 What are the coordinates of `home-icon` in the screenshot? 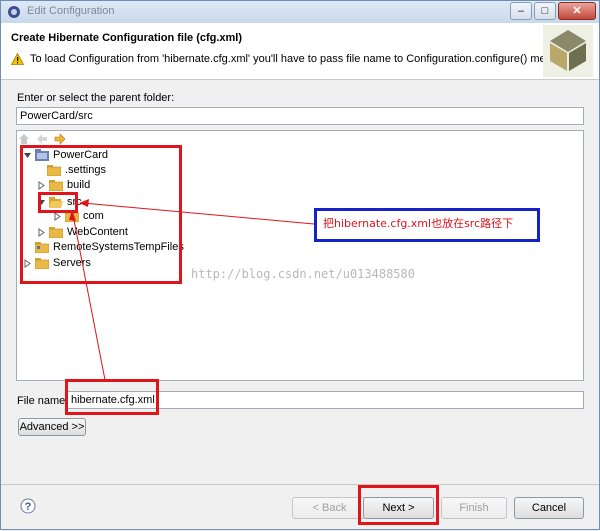 It's located at (24, 139).